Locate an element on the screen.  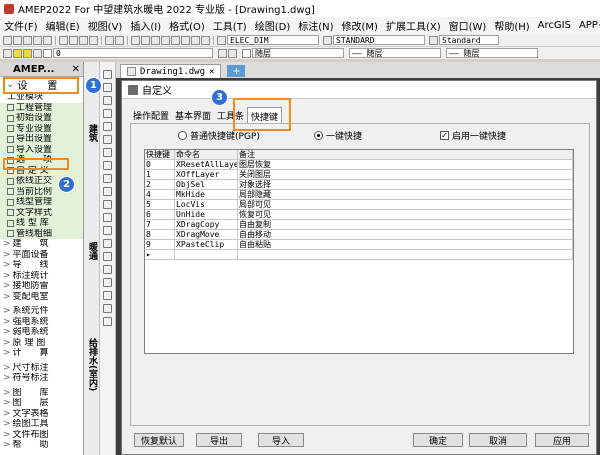
close-icon: ✕ is located at coordinates (211, 72).